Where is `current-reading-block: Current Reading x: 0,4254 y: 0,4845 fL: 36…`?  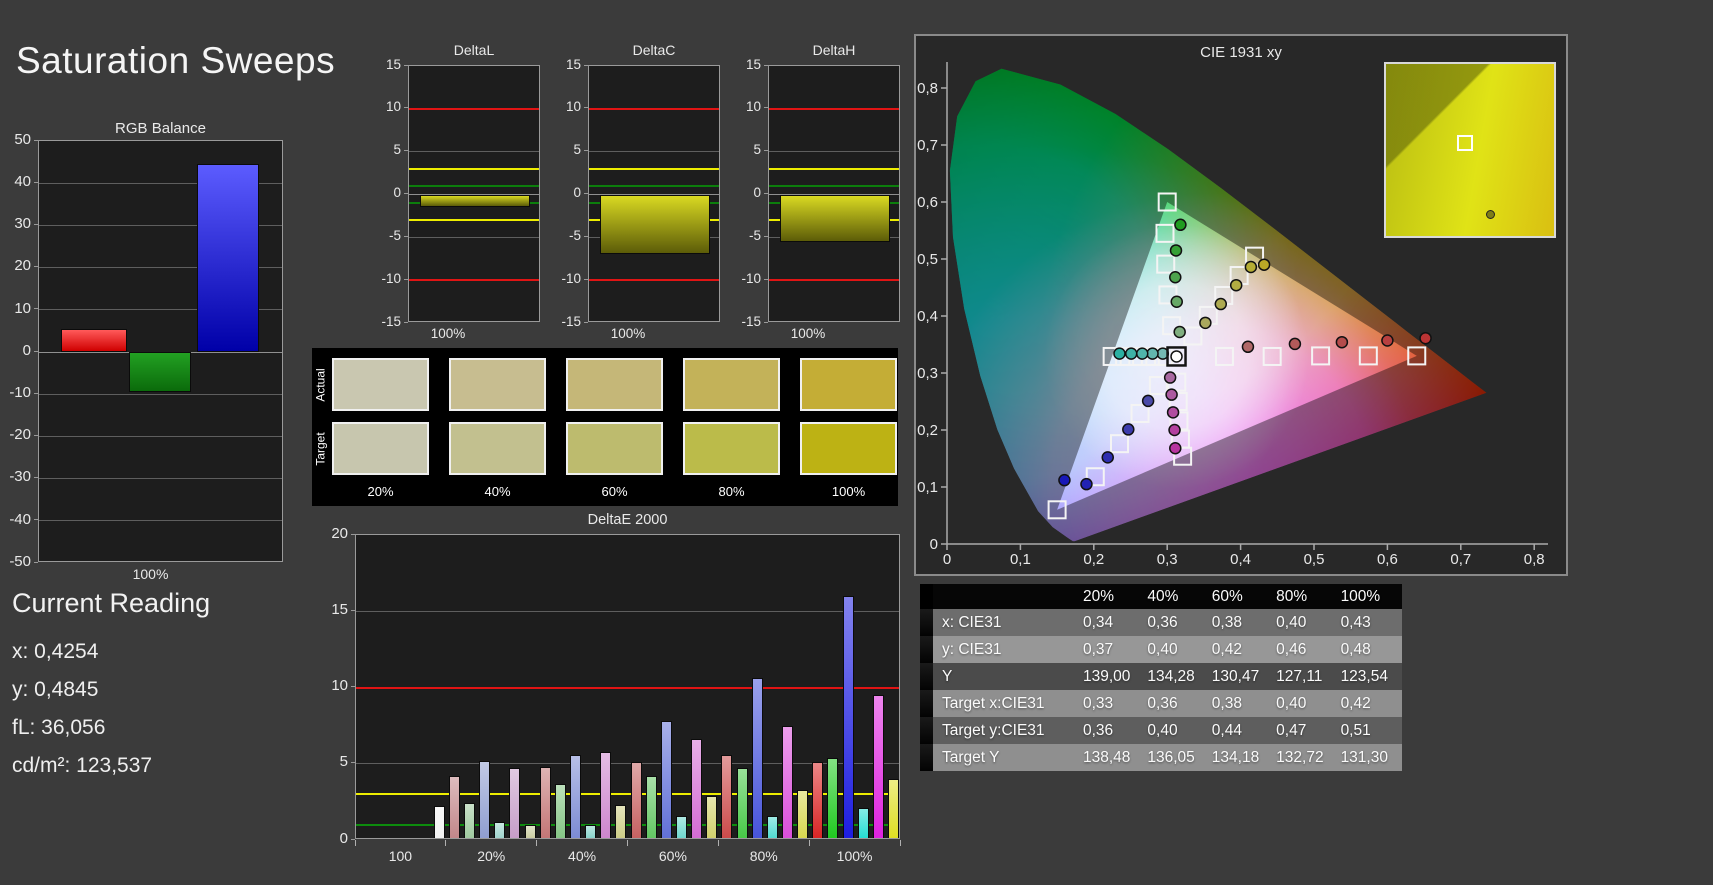 current-reading-block: Current Reading x: 0,4254 y: 0,4845 fL: 36… is located at coordinates (154, 686).